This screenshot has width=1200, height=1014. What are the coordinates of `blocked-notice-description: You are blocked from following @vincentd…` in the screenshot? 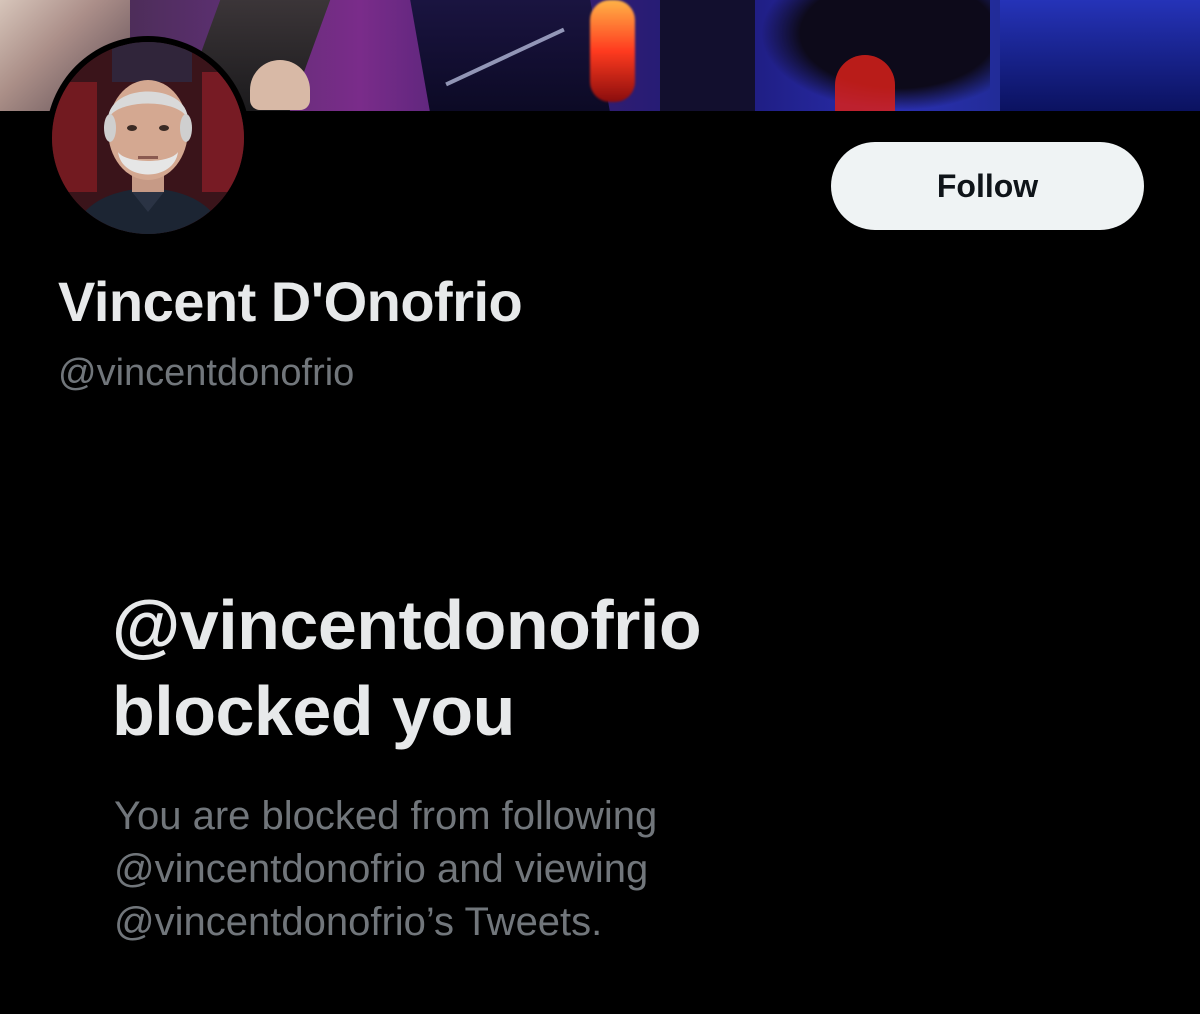 It's located at (385, 869).